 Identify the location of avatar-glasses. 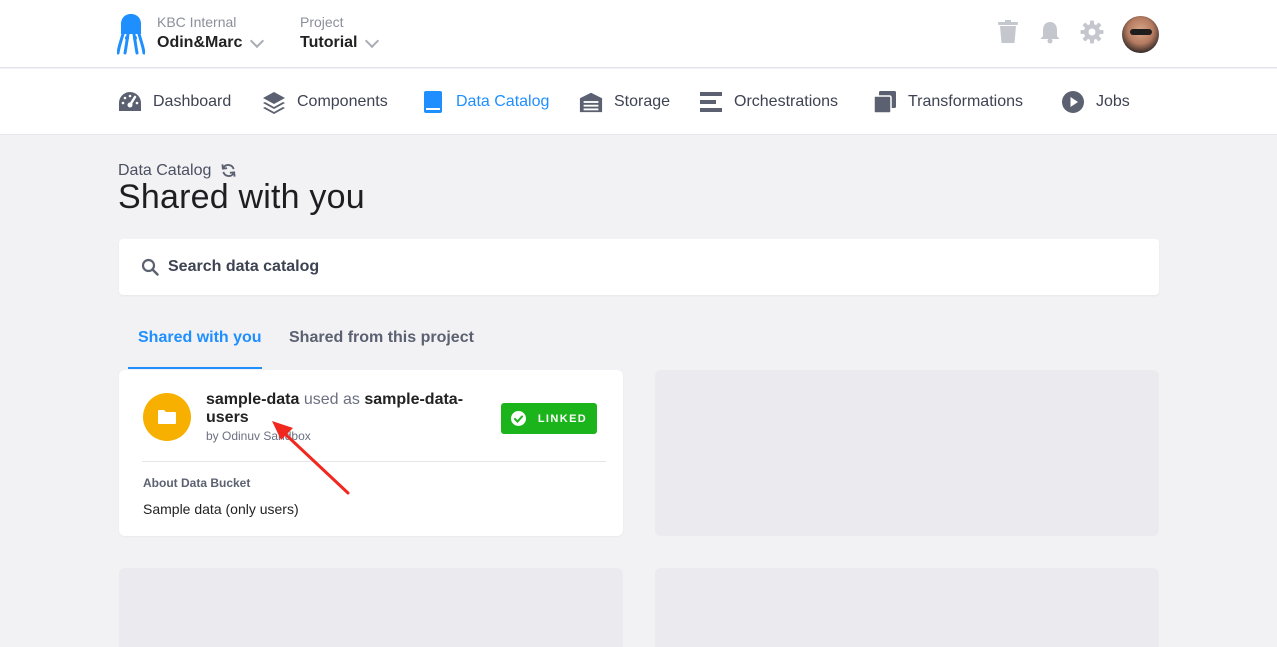
(1141, 32).